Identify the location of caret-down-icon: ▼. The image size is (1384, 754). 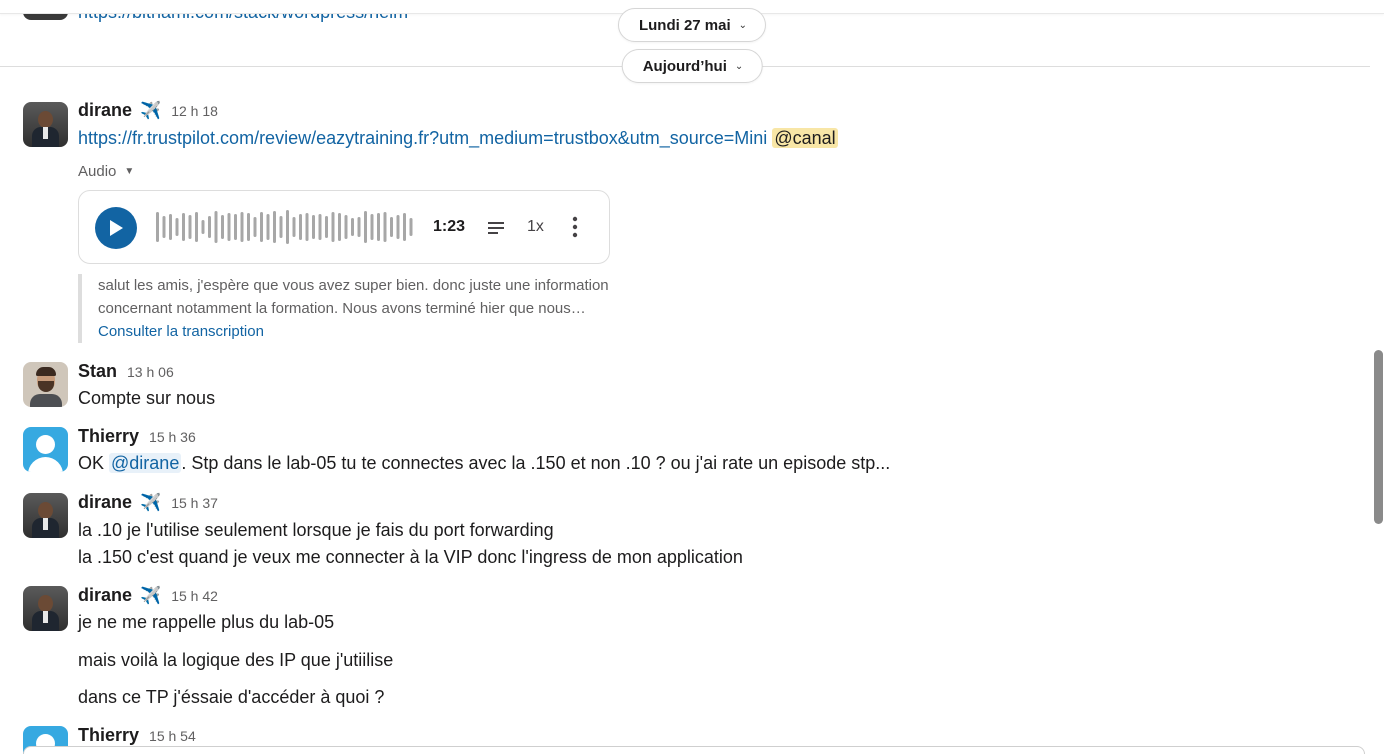
(129, 171).